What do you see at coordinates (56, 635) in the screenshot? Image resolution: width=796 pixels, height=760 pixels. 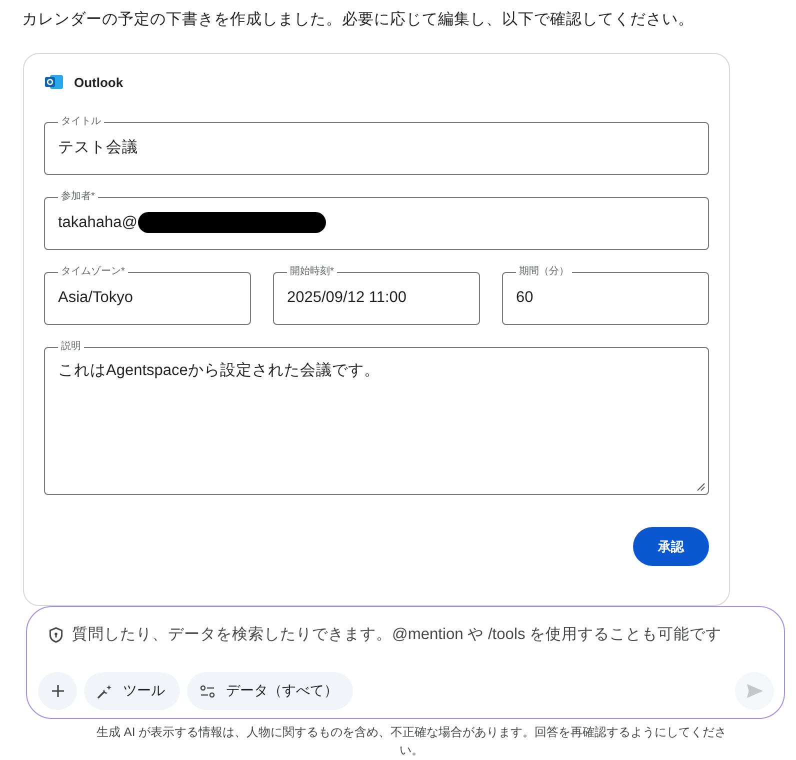 I see `shield-icon` at bounding box center [56, 635].